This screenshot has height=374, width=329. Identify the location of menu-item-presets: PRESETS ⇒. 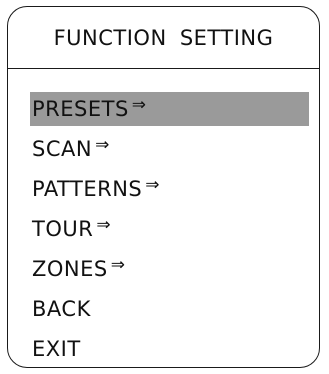
(169, 109).